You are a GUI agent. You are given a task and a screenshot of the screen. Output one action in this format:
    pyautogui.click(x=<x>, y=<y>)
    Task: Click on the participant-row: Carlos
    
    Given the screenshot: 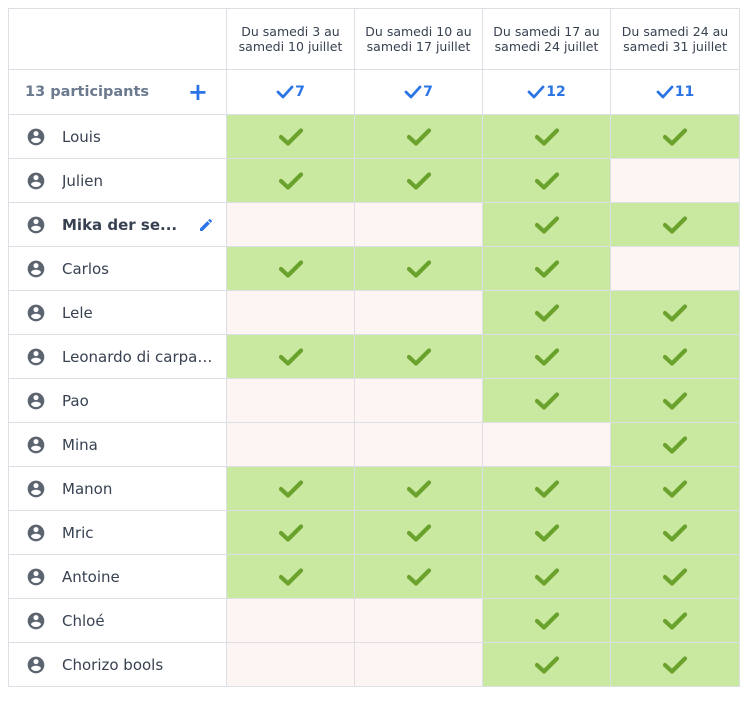 What is the action you would take?
    pyautogui.click(x=374, y=269)
    